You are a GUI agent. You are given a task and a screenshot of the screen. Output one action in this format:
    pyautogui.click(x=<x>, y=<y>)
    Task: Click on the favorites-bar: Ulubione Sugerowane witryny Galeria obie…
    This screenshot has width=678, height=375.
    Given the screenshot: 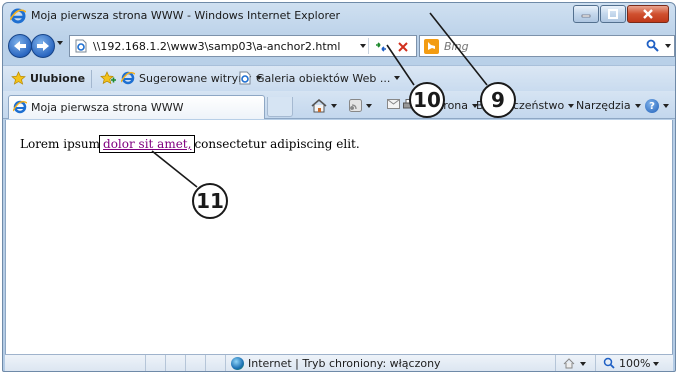 What is the action you would take?
    pyautogui.click(x=339, y=78)
    